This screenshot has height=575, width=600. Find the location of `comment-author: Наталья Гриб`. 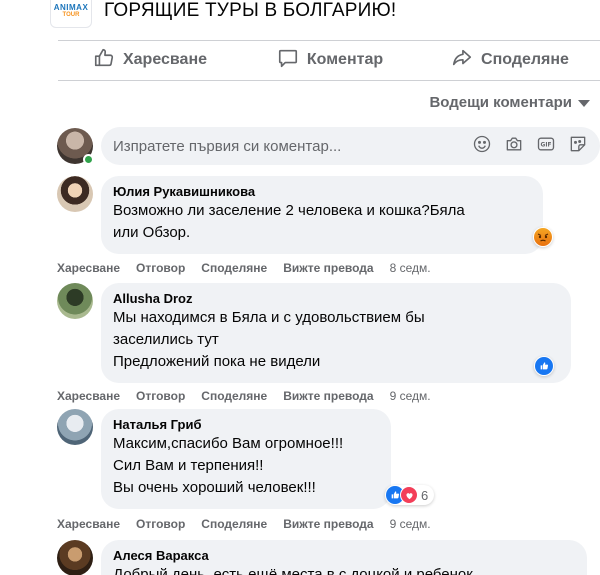

comment-author: Наталья Гриб is located at coordinates (246, 425).